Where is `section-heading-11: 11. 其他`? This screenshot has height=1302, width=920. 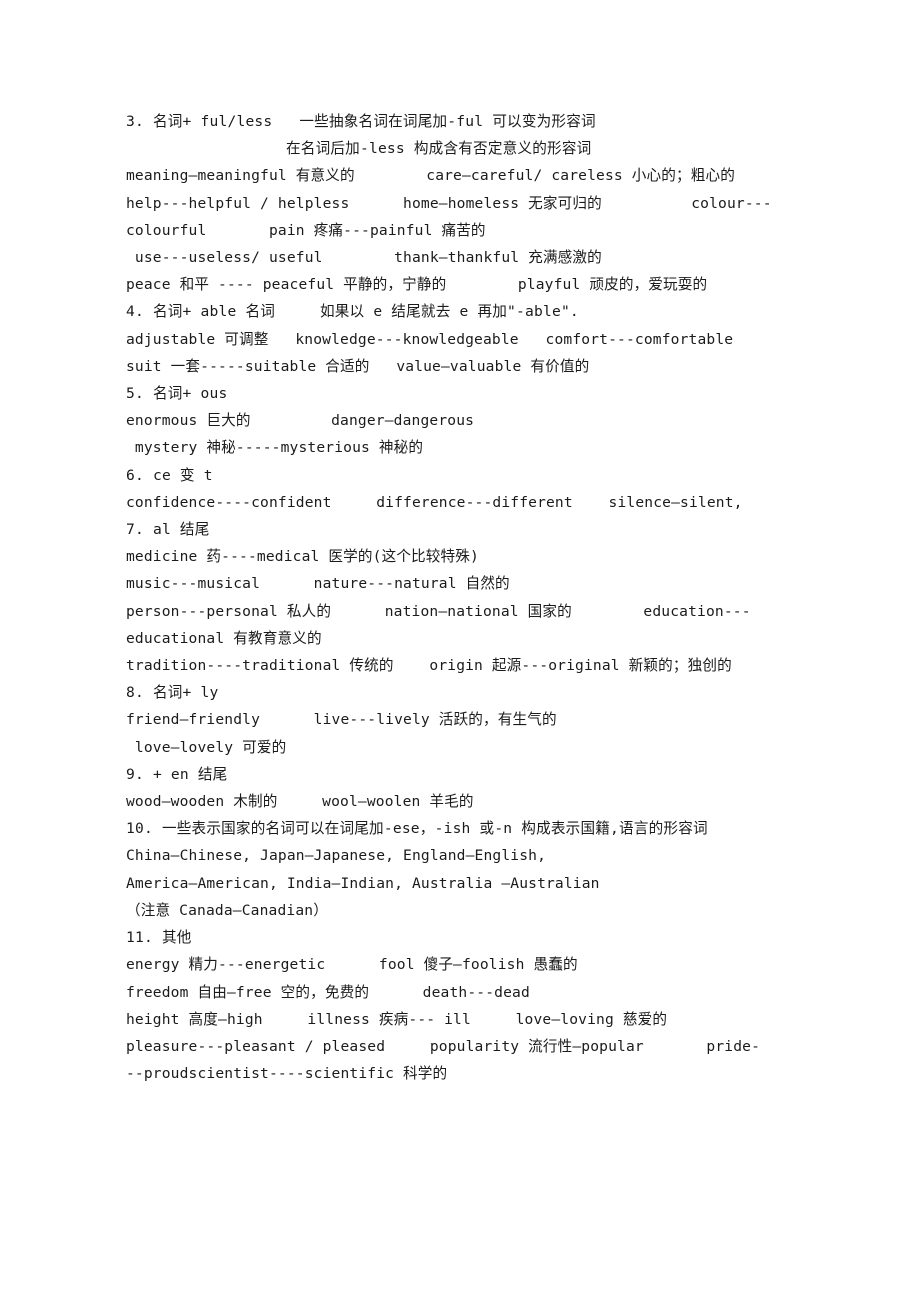 section-heading-11: 11. 其他 is located at coordinates (159, 938).